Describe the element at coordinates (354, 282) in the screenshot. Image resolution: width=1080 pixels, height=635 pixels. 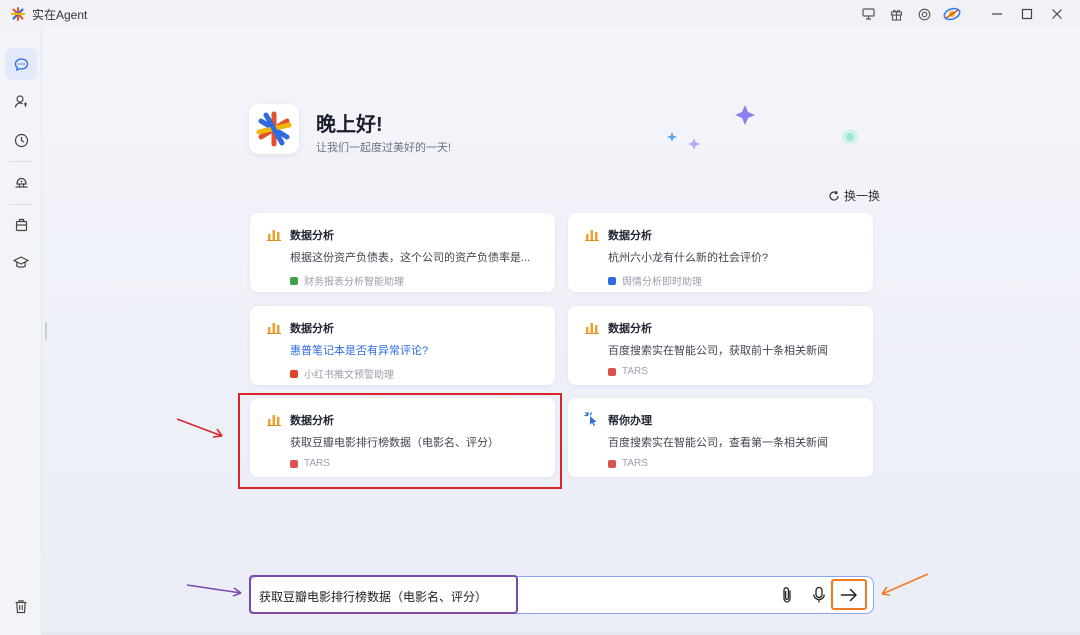
I see `card-source-label: 财务报表分析智能助理` at that location.